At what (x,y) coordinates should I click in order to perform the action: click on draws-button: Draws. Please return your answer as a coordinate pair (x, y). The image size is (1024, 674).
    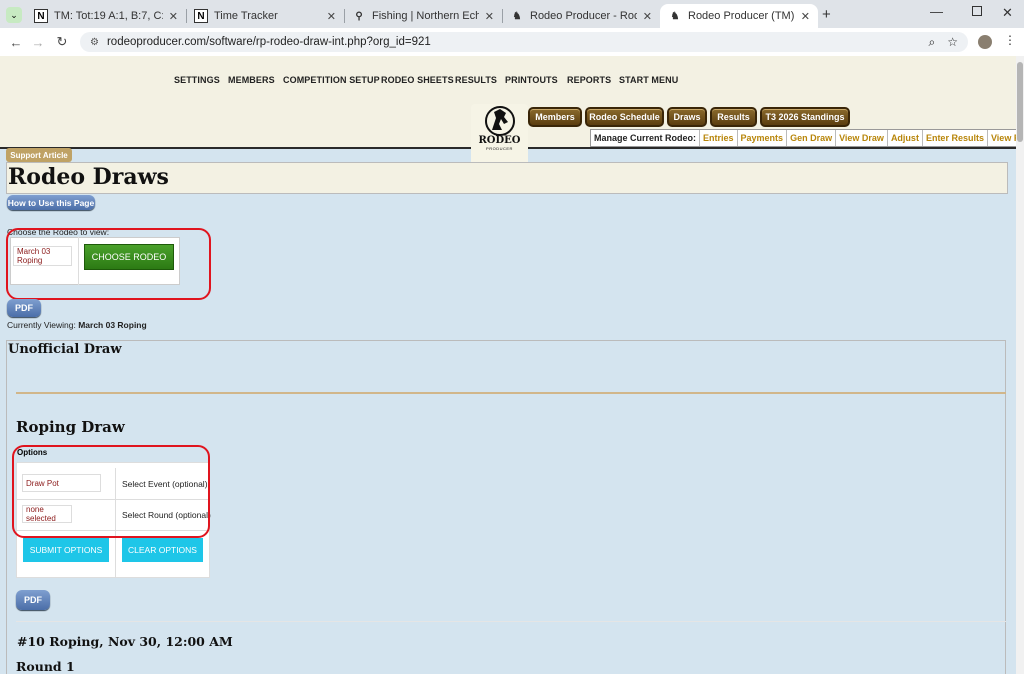
    Looking at the image, I should click on (687, 117).